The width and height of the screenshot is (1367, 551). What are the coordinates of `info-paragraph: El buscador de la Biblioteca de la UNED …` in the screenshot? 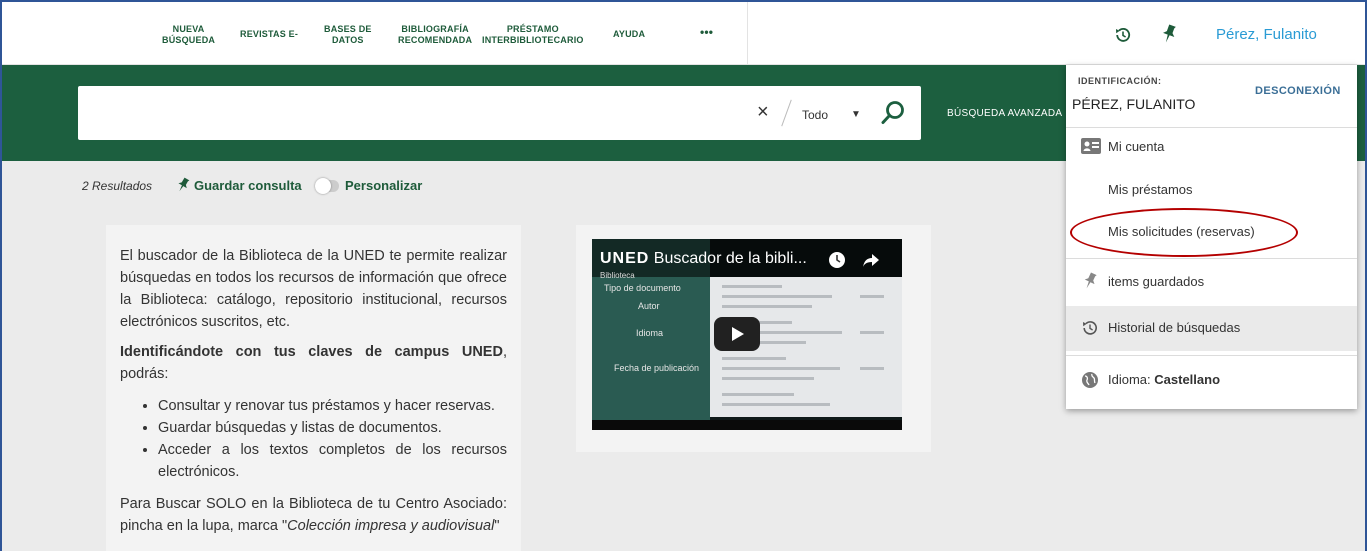 It's located at (313, 289).